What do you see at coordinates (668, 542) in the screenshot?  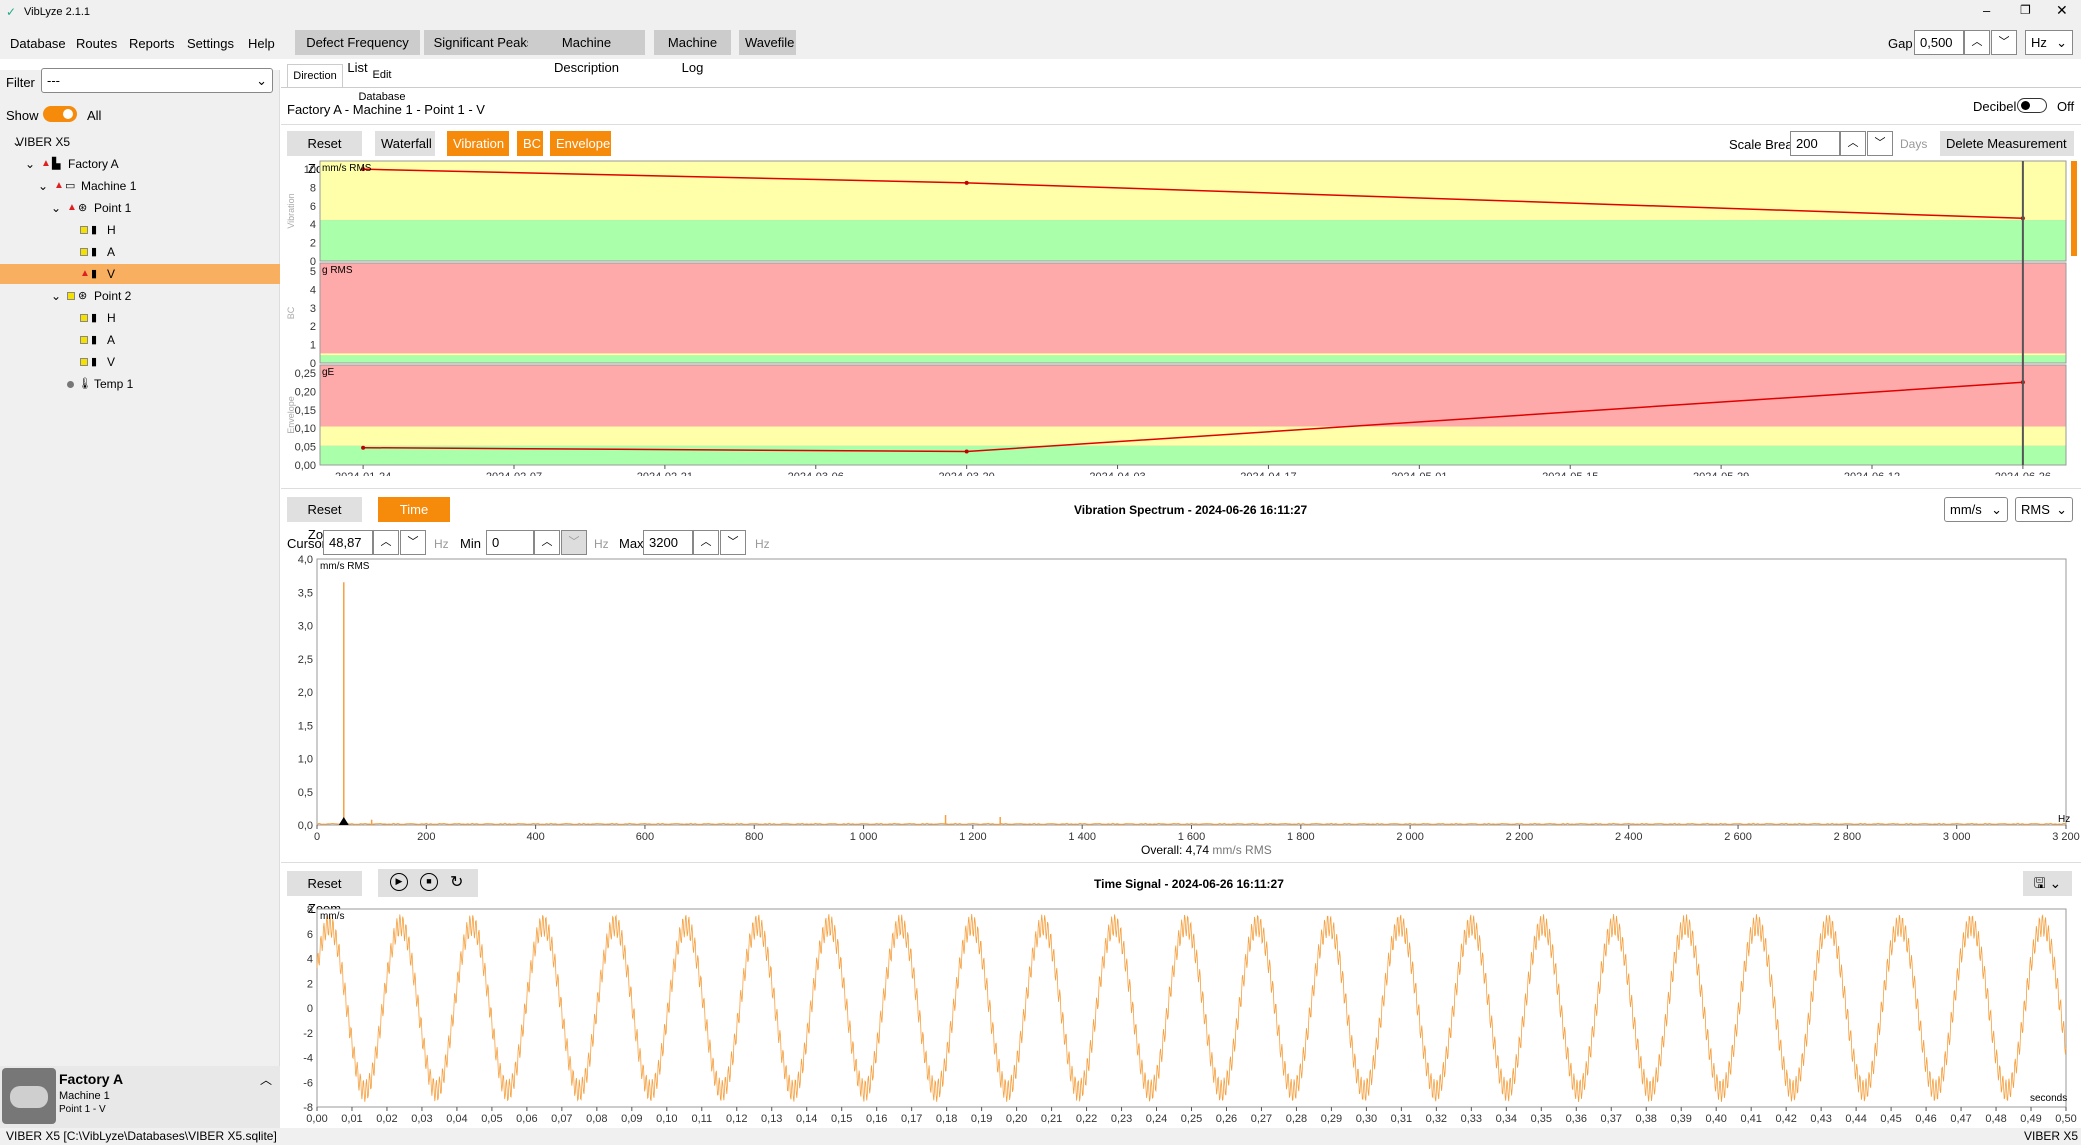 I see `max-input: 3200` at bounding box center [668, 542].